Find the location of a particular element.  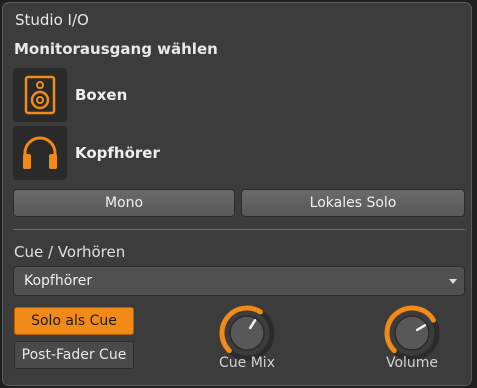

output-label-headphones: Kopfhörer is located at coordinates (117, 153).